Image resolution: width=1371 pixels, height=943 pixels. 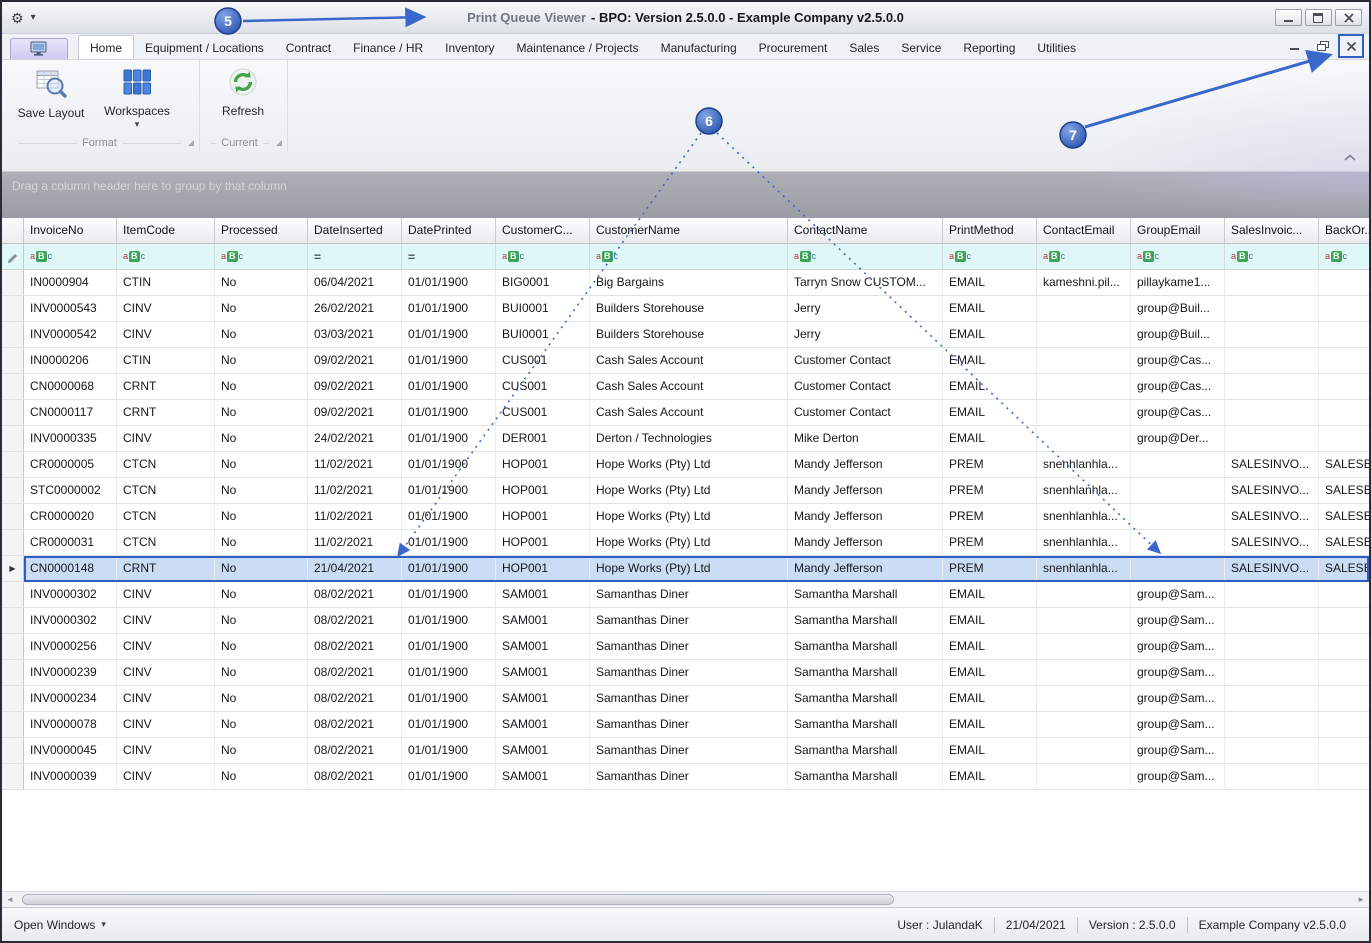 I want to click on column-header-datePrinted: DatePrinted, so click(x=449, y=230).